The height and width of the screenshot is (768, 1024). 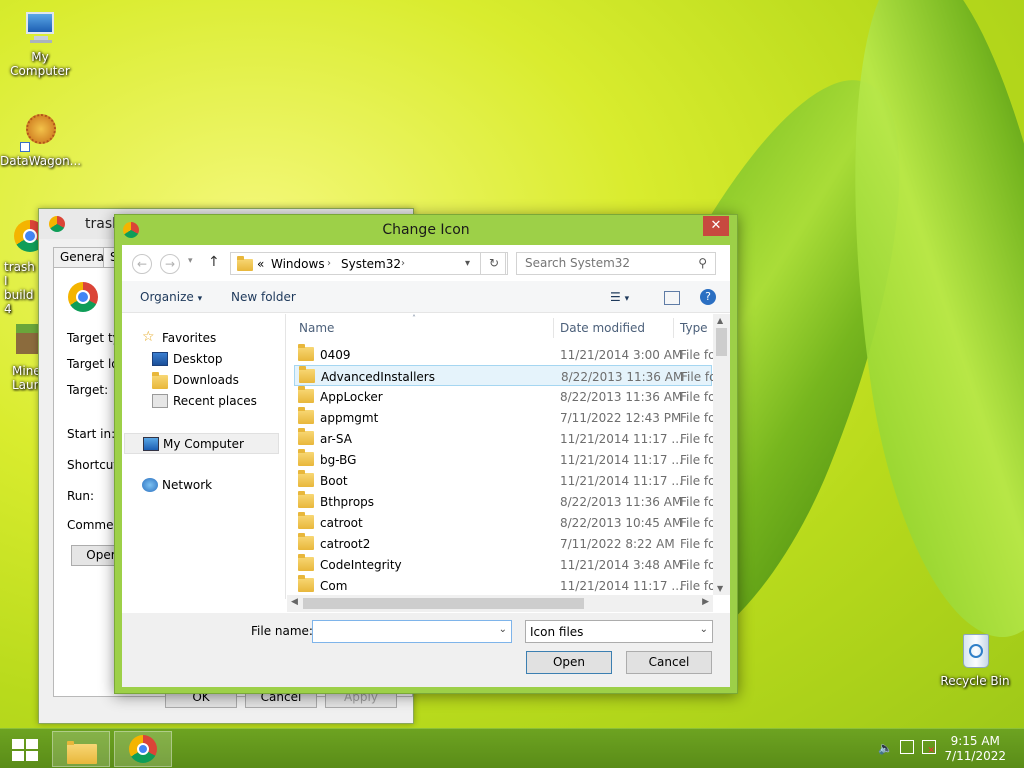 What do you see at coordinates (202, 380) in the screenshot?
I see `nav-downloads: Downloads` at bounding box center [202, 380].